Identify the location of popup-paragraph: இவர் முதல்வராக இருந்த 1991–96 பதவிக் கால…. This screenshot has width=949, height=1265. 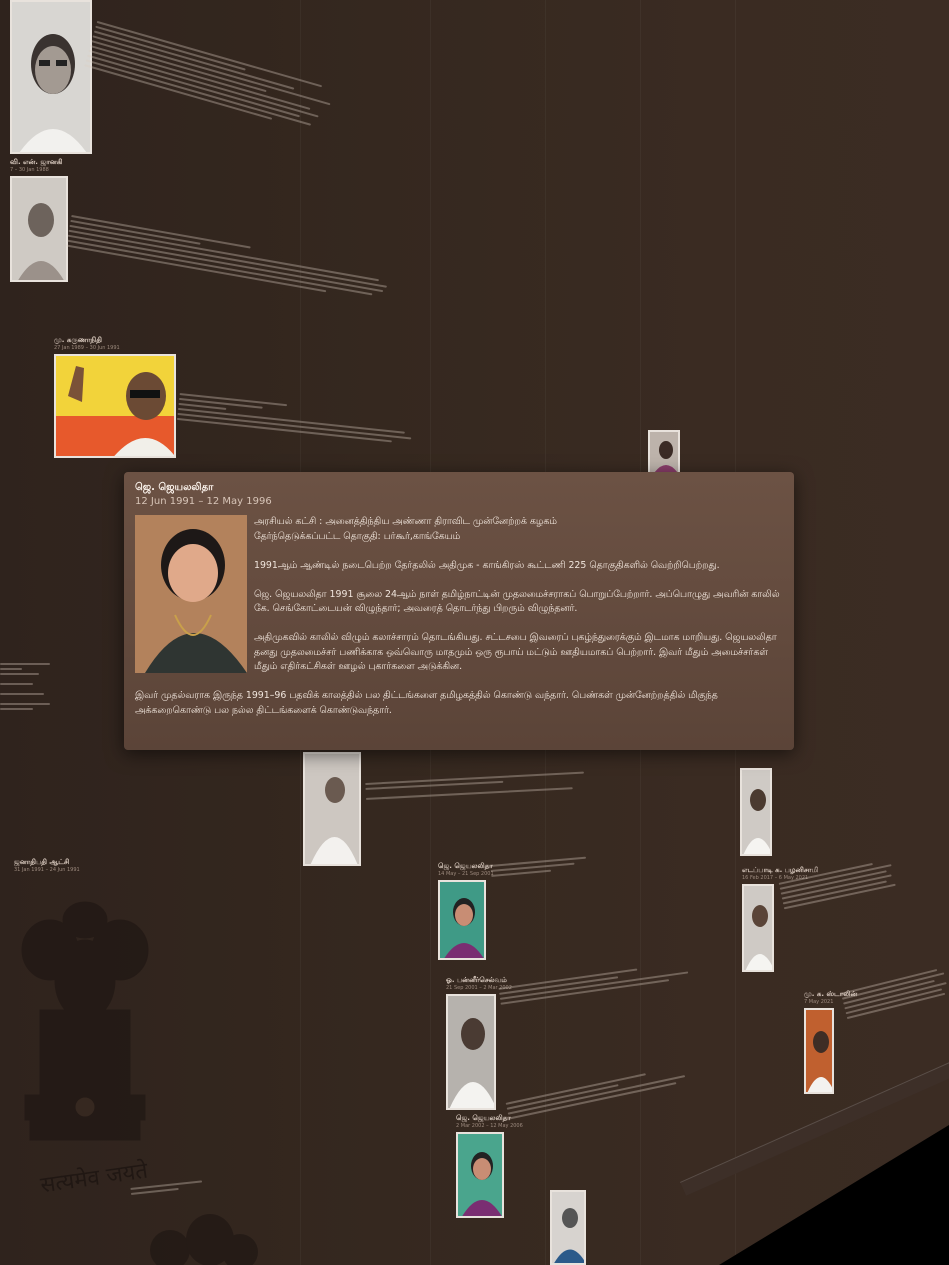
(426, 703).